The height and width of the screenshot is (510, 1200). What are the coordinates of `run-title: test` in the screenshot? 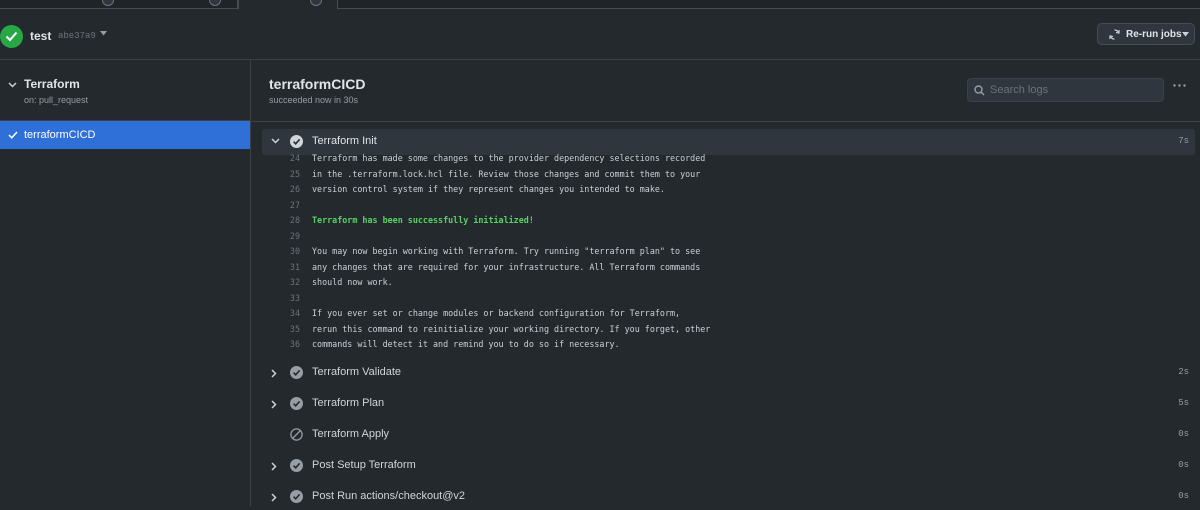 It's located at (40, 36).